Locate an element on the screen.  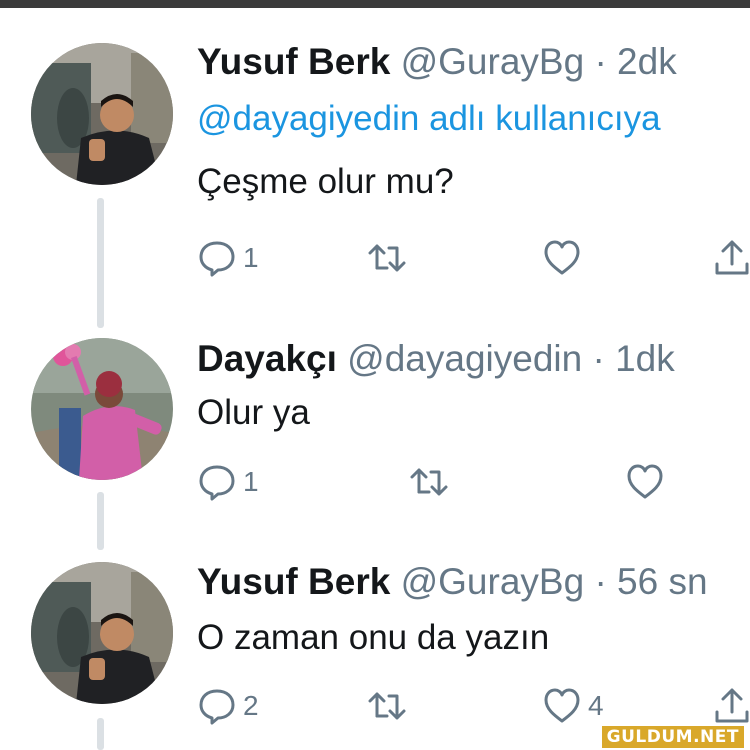
top-strip is located at coordinates (375, 4).